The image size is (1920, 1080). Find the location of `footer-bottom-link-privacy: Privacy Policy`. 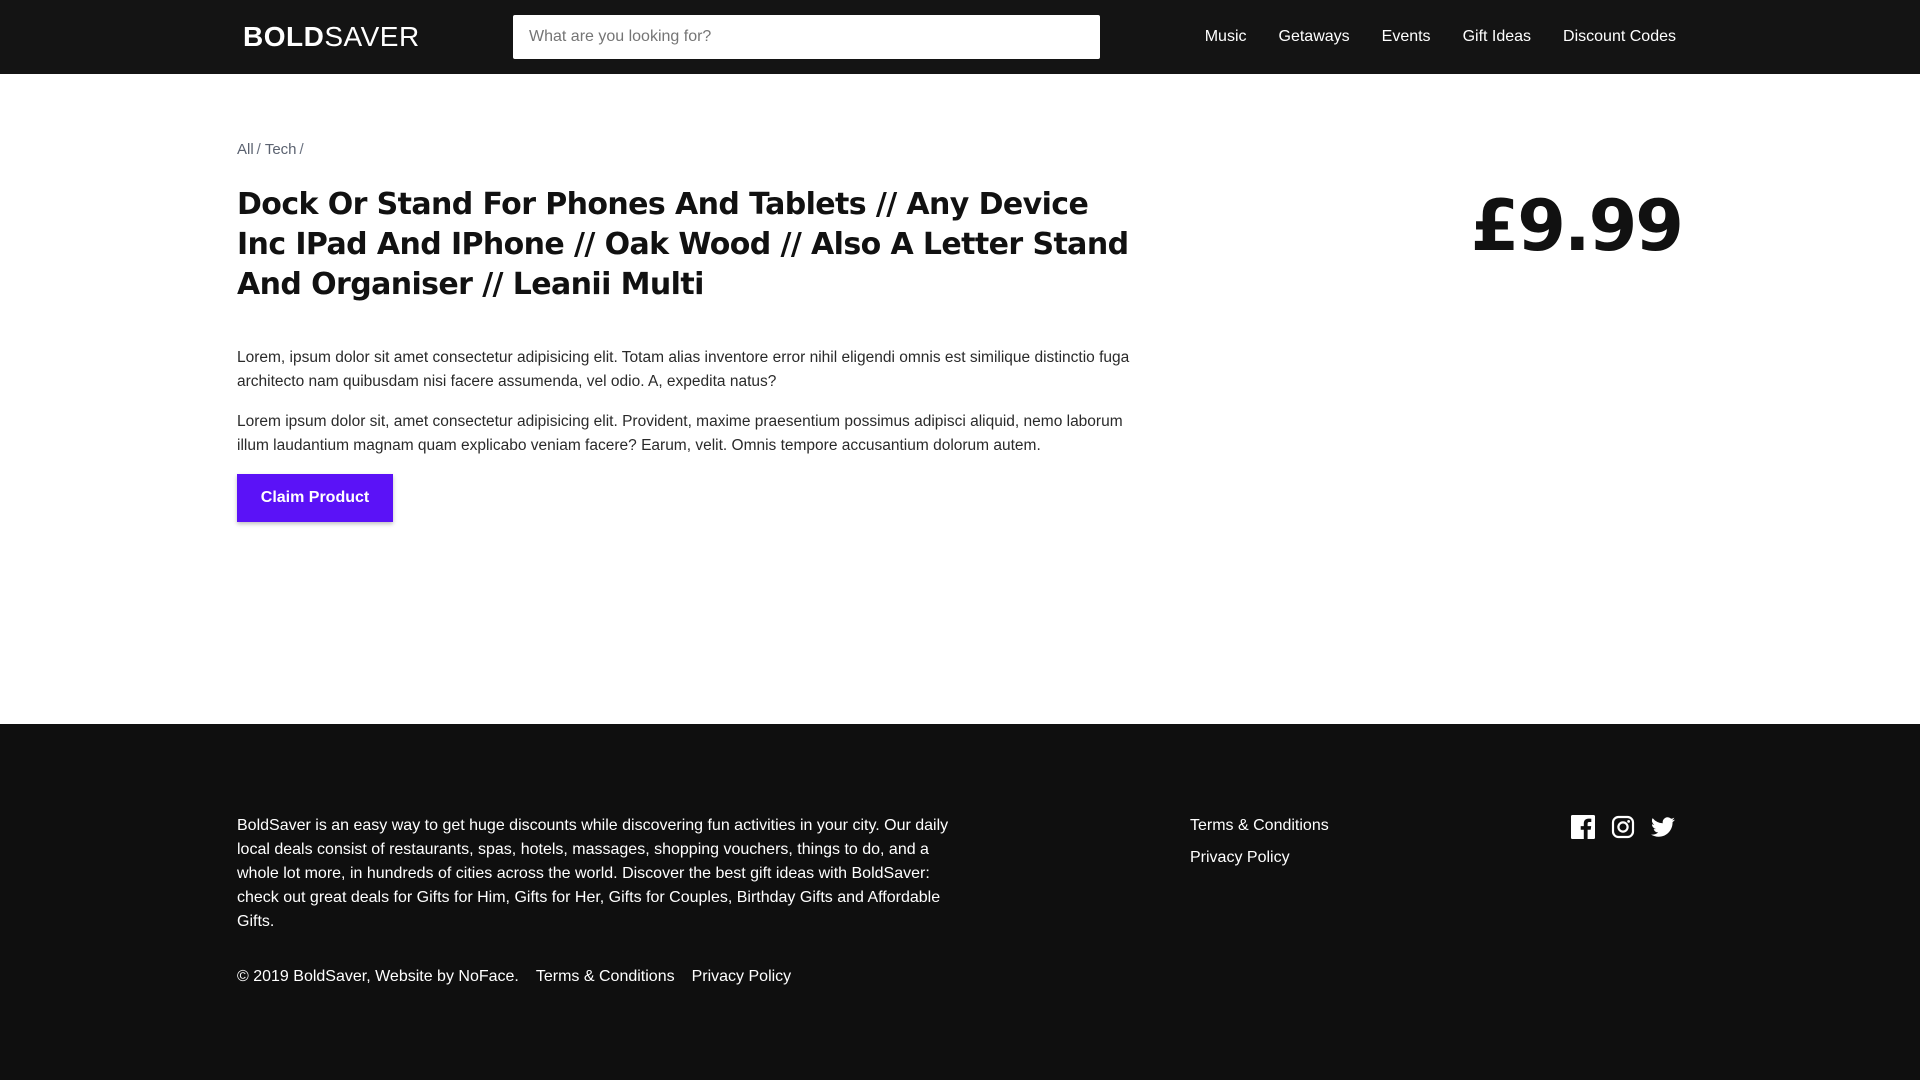

footer-bottom-link-privacy: Privacy Policy is located at coordinates (742, 977).